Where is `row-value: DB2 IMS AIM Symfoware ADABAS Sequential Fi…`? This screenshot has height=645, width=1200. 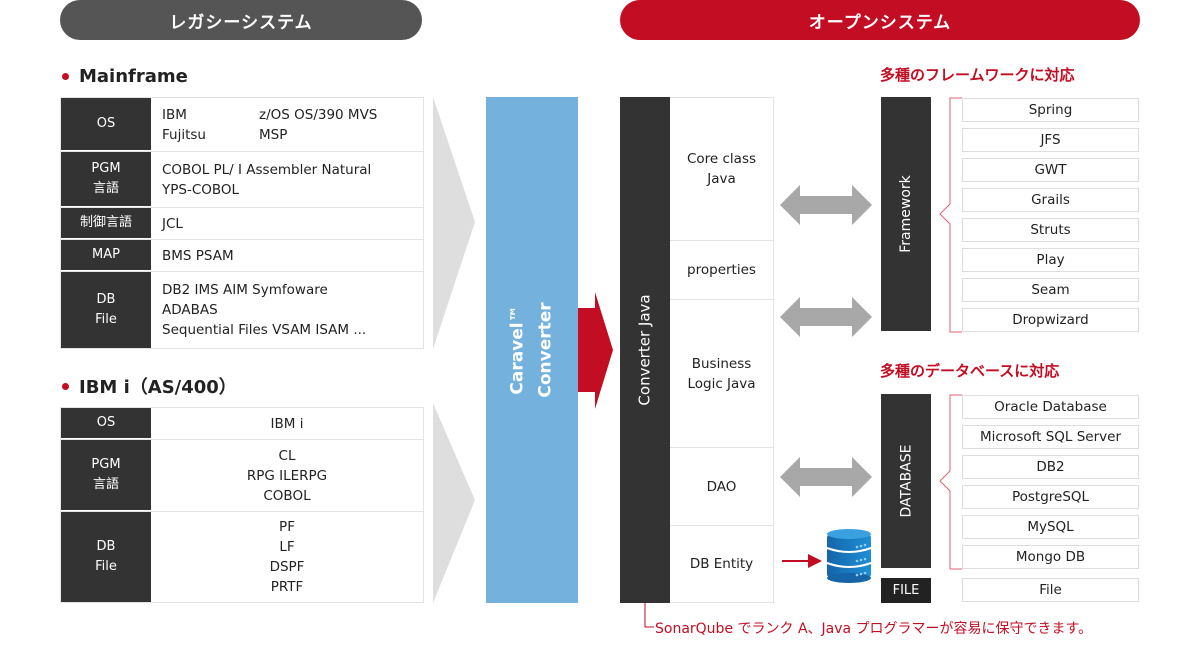
row-value: DB2 IMS AIM Symfoware ADABAS Sequential Fi… is located at coordinates (287, 310).